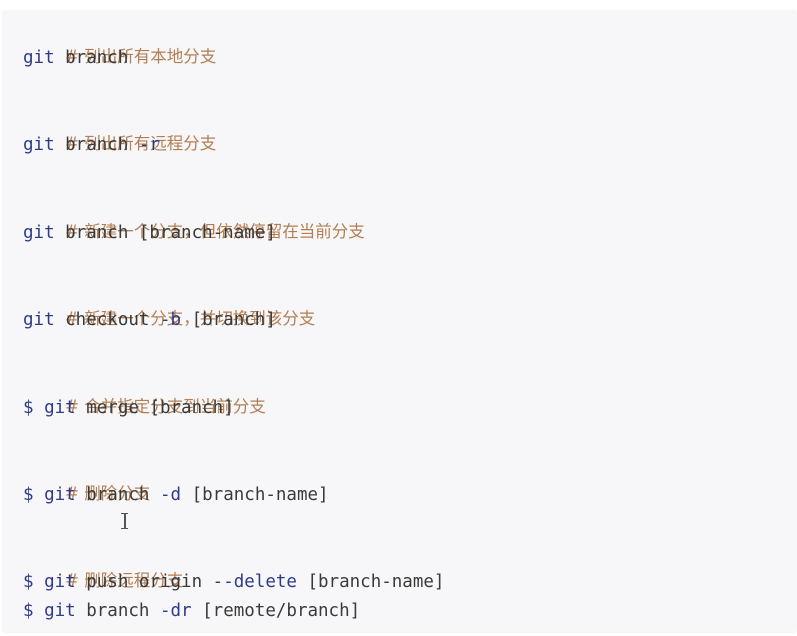 This screenshot has width=797, height=636. I want to click on command-flag: -b, so click(170, 320).